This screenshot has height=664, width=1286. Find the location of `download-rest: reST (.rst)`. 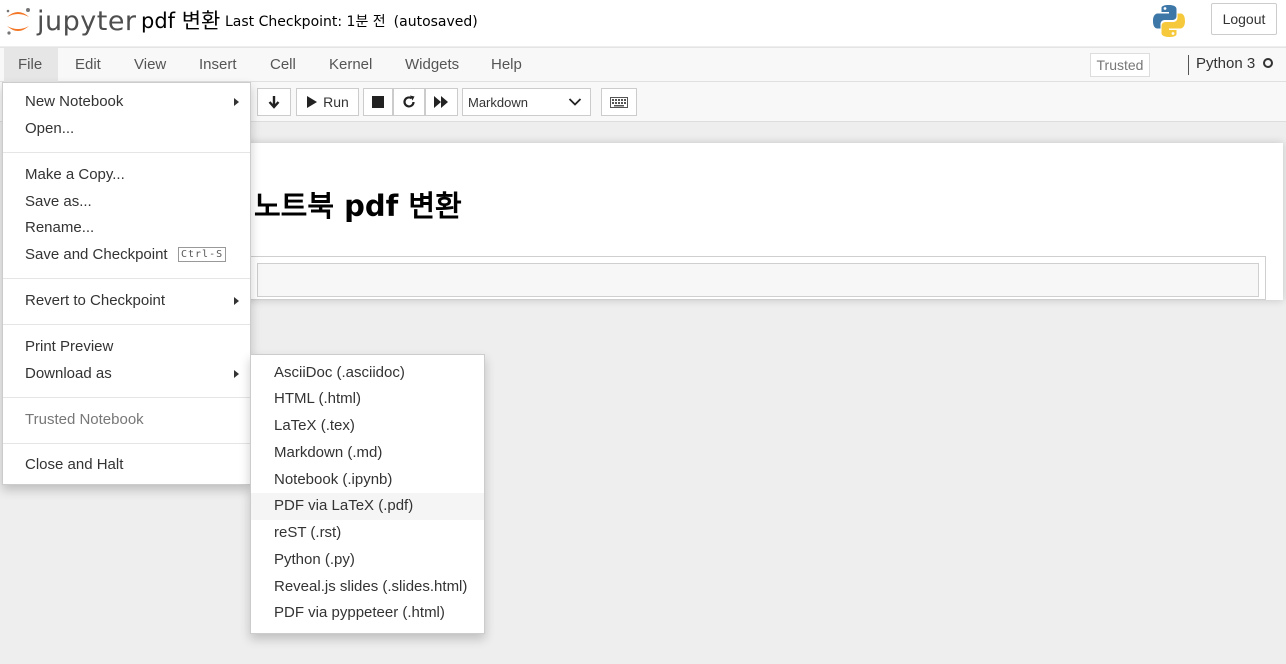

download-rest: reST (.rst) is located at coordinates (367, 533).